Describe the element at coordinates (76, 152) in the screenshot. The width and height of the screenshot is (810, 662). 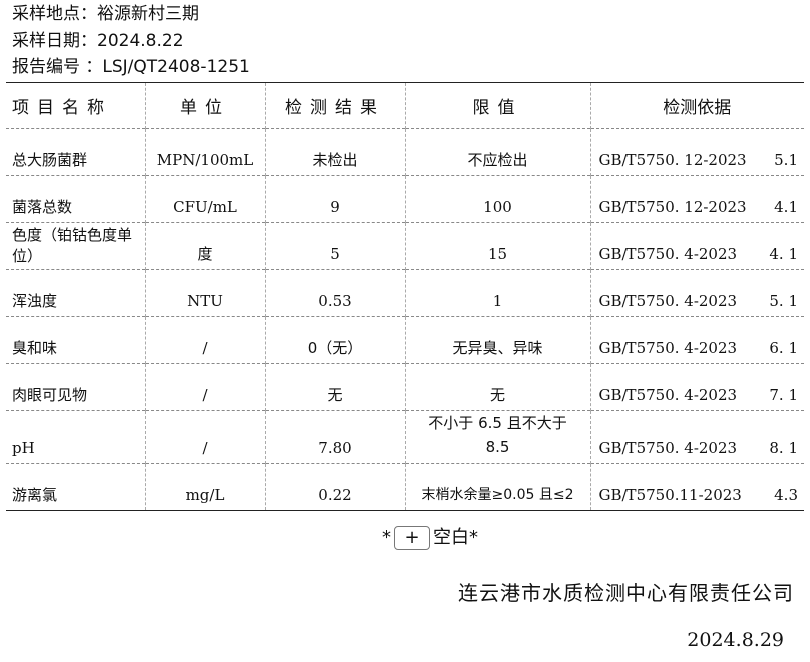
I see `cell-item: 总大肠菌群` at that location.